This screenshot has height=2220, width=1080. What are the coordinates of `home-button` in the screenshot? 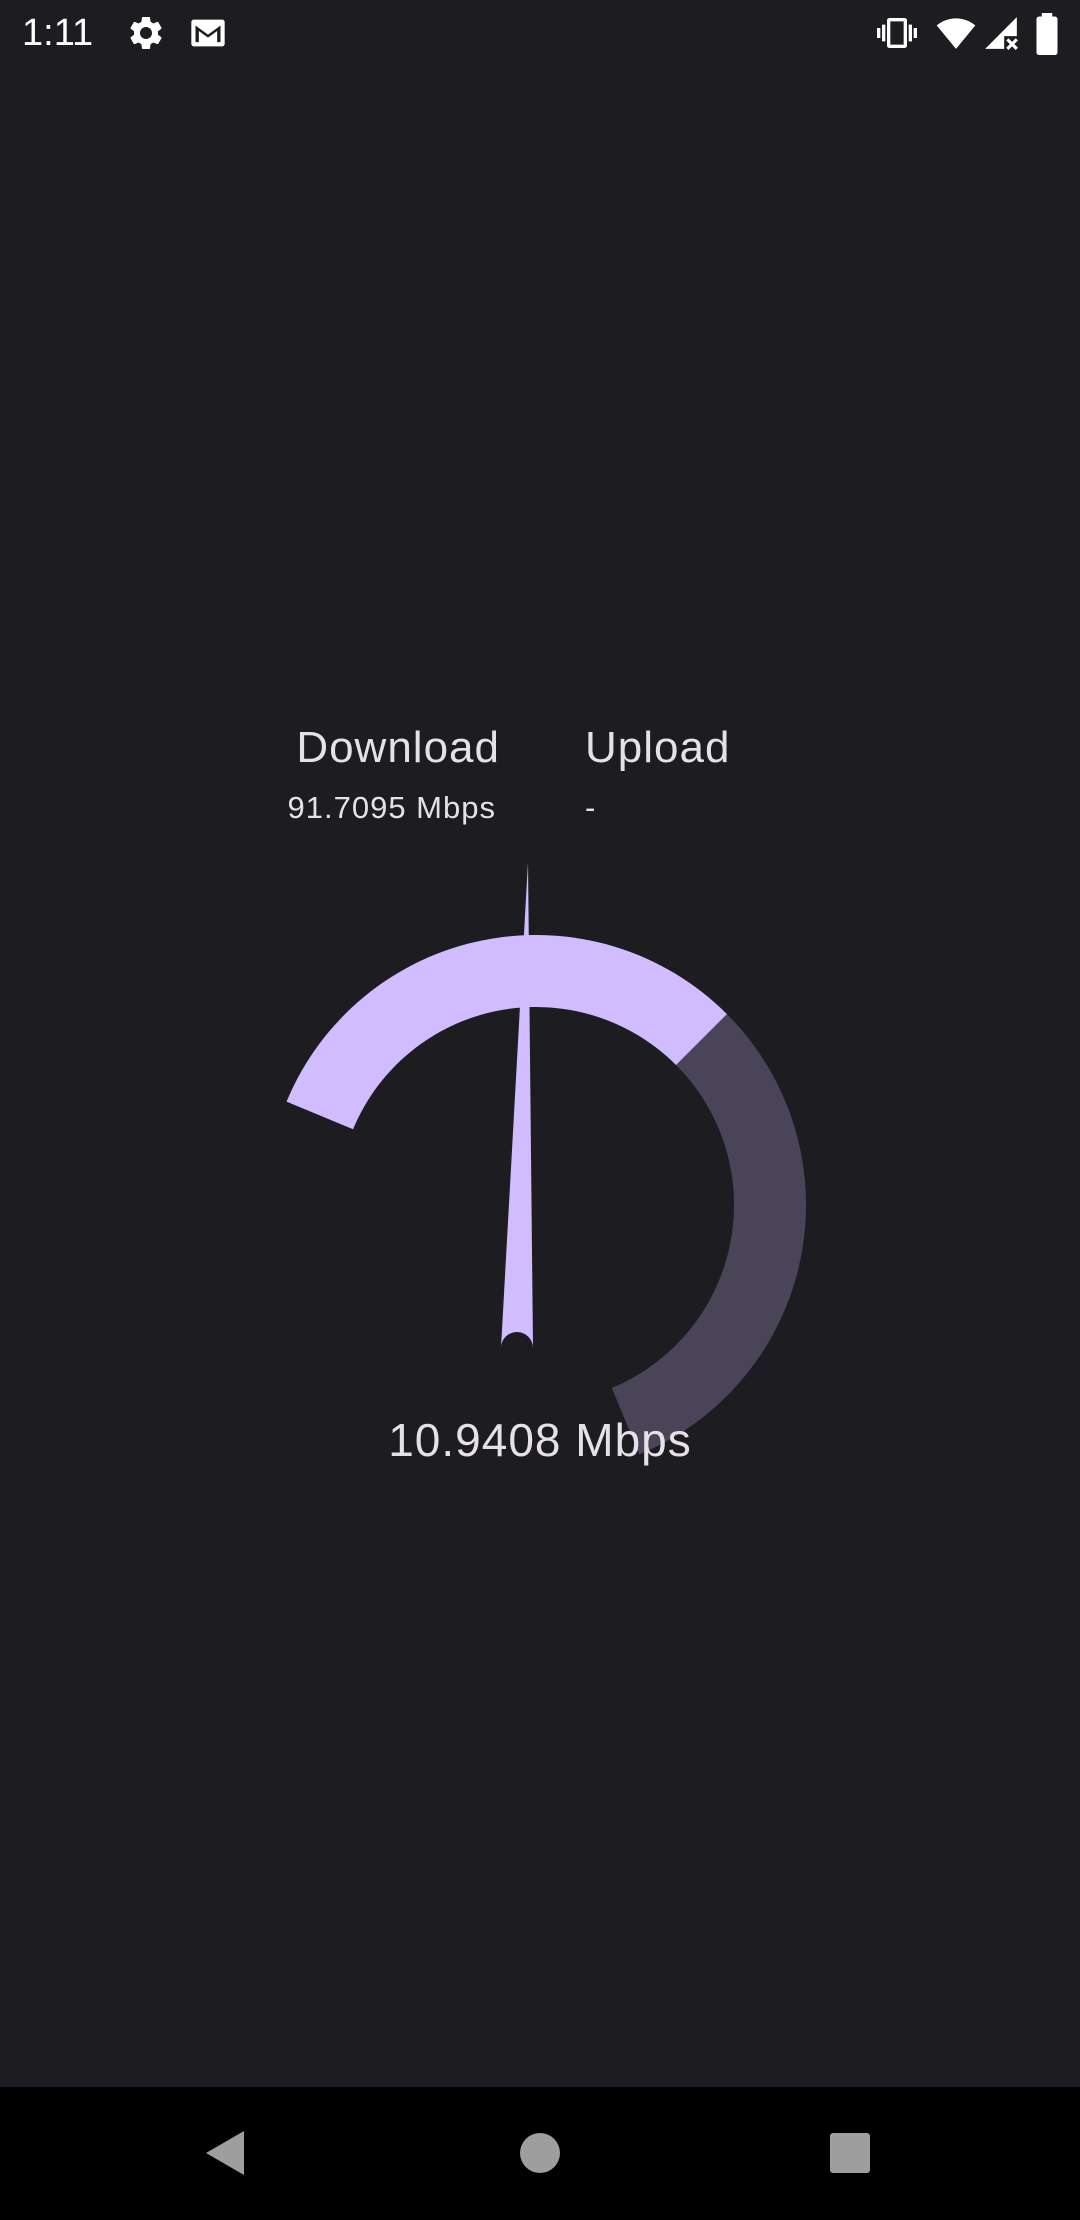 It's located at (540, 2153).